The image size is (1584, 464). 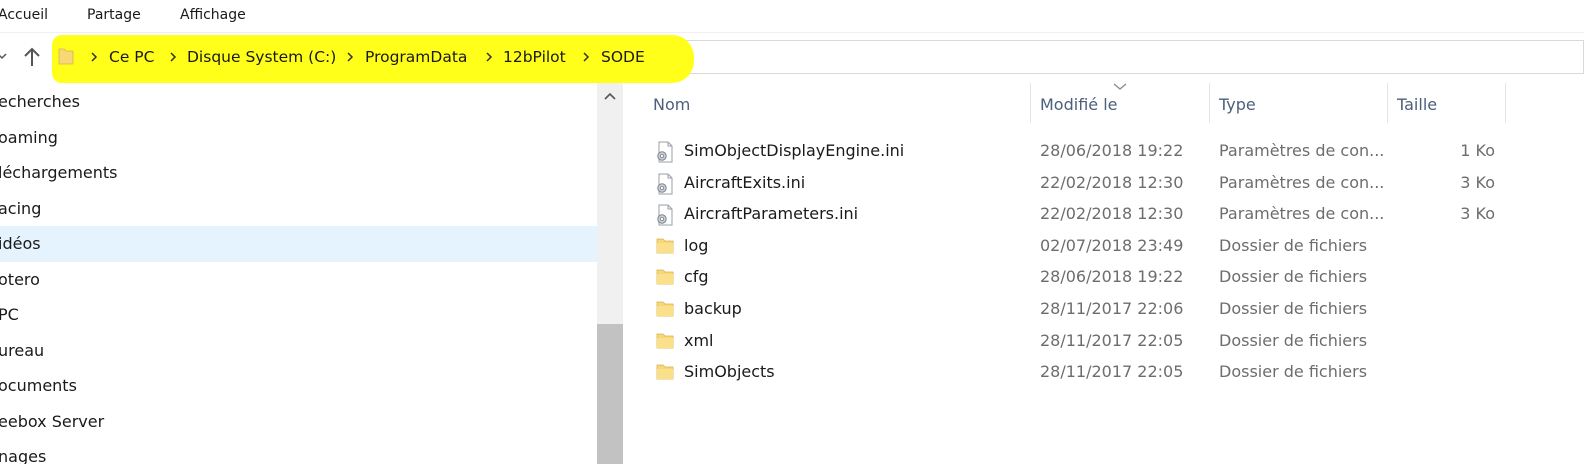 What do you see at coordinates (298, 422) in the screenshot?
I see `nav-item-freebox-server: eebox Server` at bounding box center [298, 422].